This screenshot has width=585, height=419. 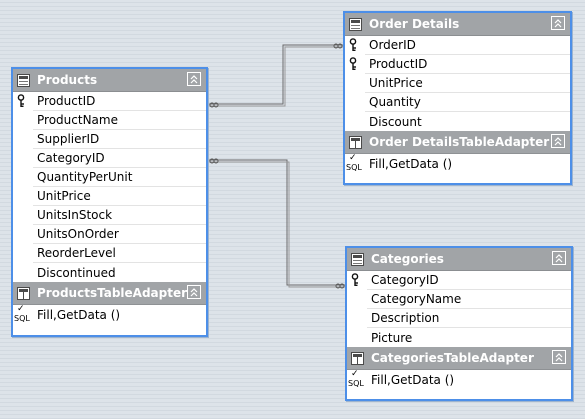 What do you see at coordinates (467, 45) in the screenshot?
I see `column-label: OrderID` at bounding box center [467, 45].